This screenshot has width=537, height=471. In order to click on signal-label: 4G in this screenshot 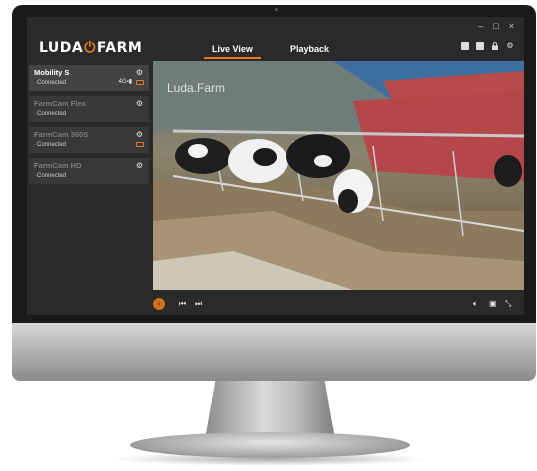, I will do `click(122, 82)`.